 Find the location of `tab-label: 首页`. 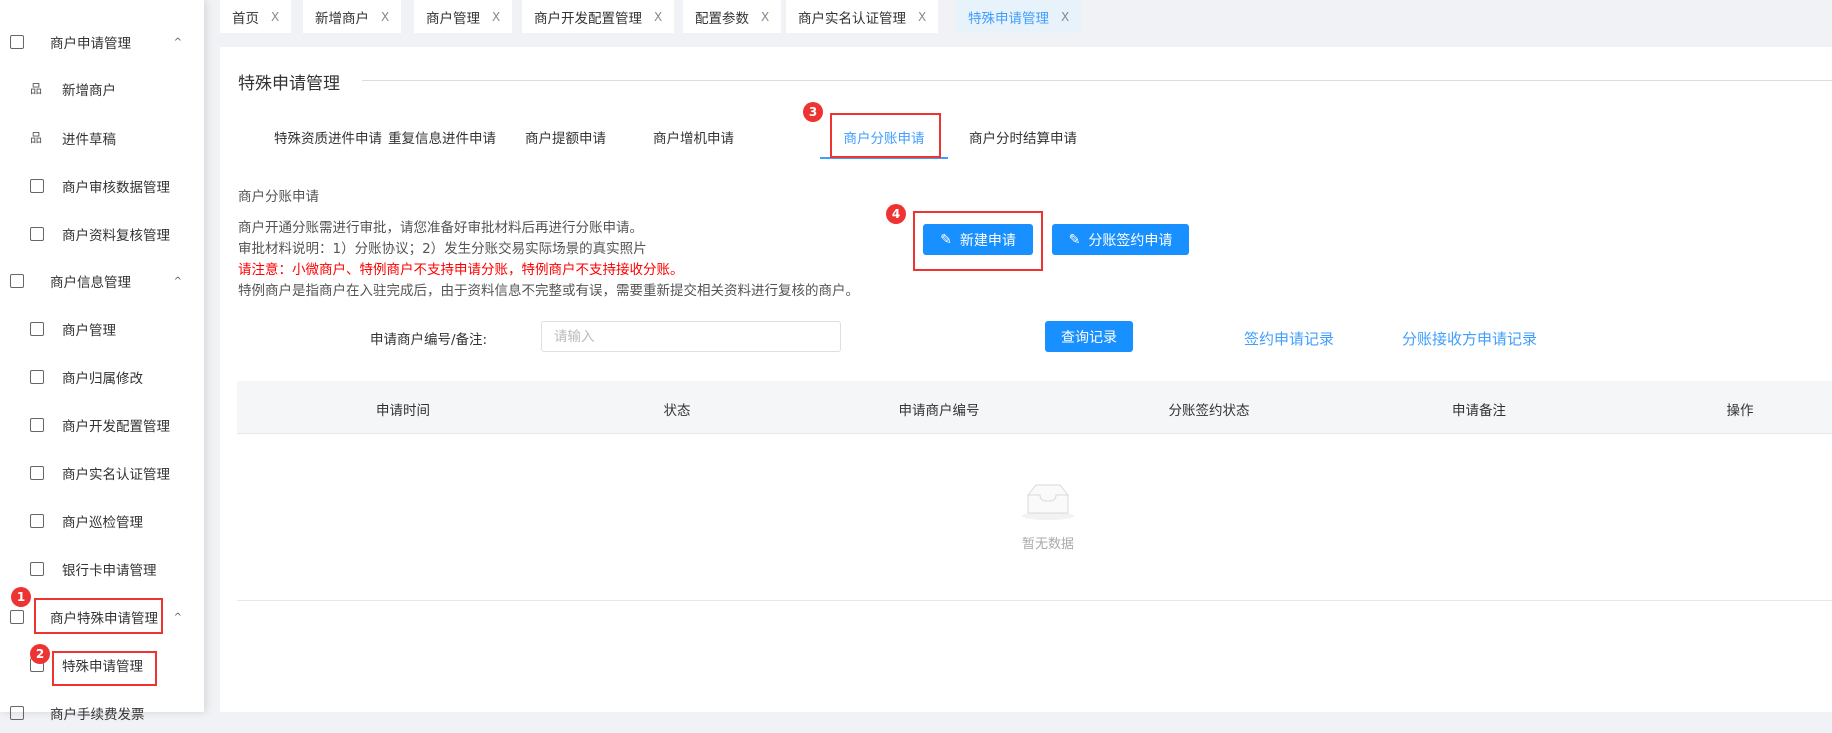

tab-label: 首页 is located at coordinates (245, 18).